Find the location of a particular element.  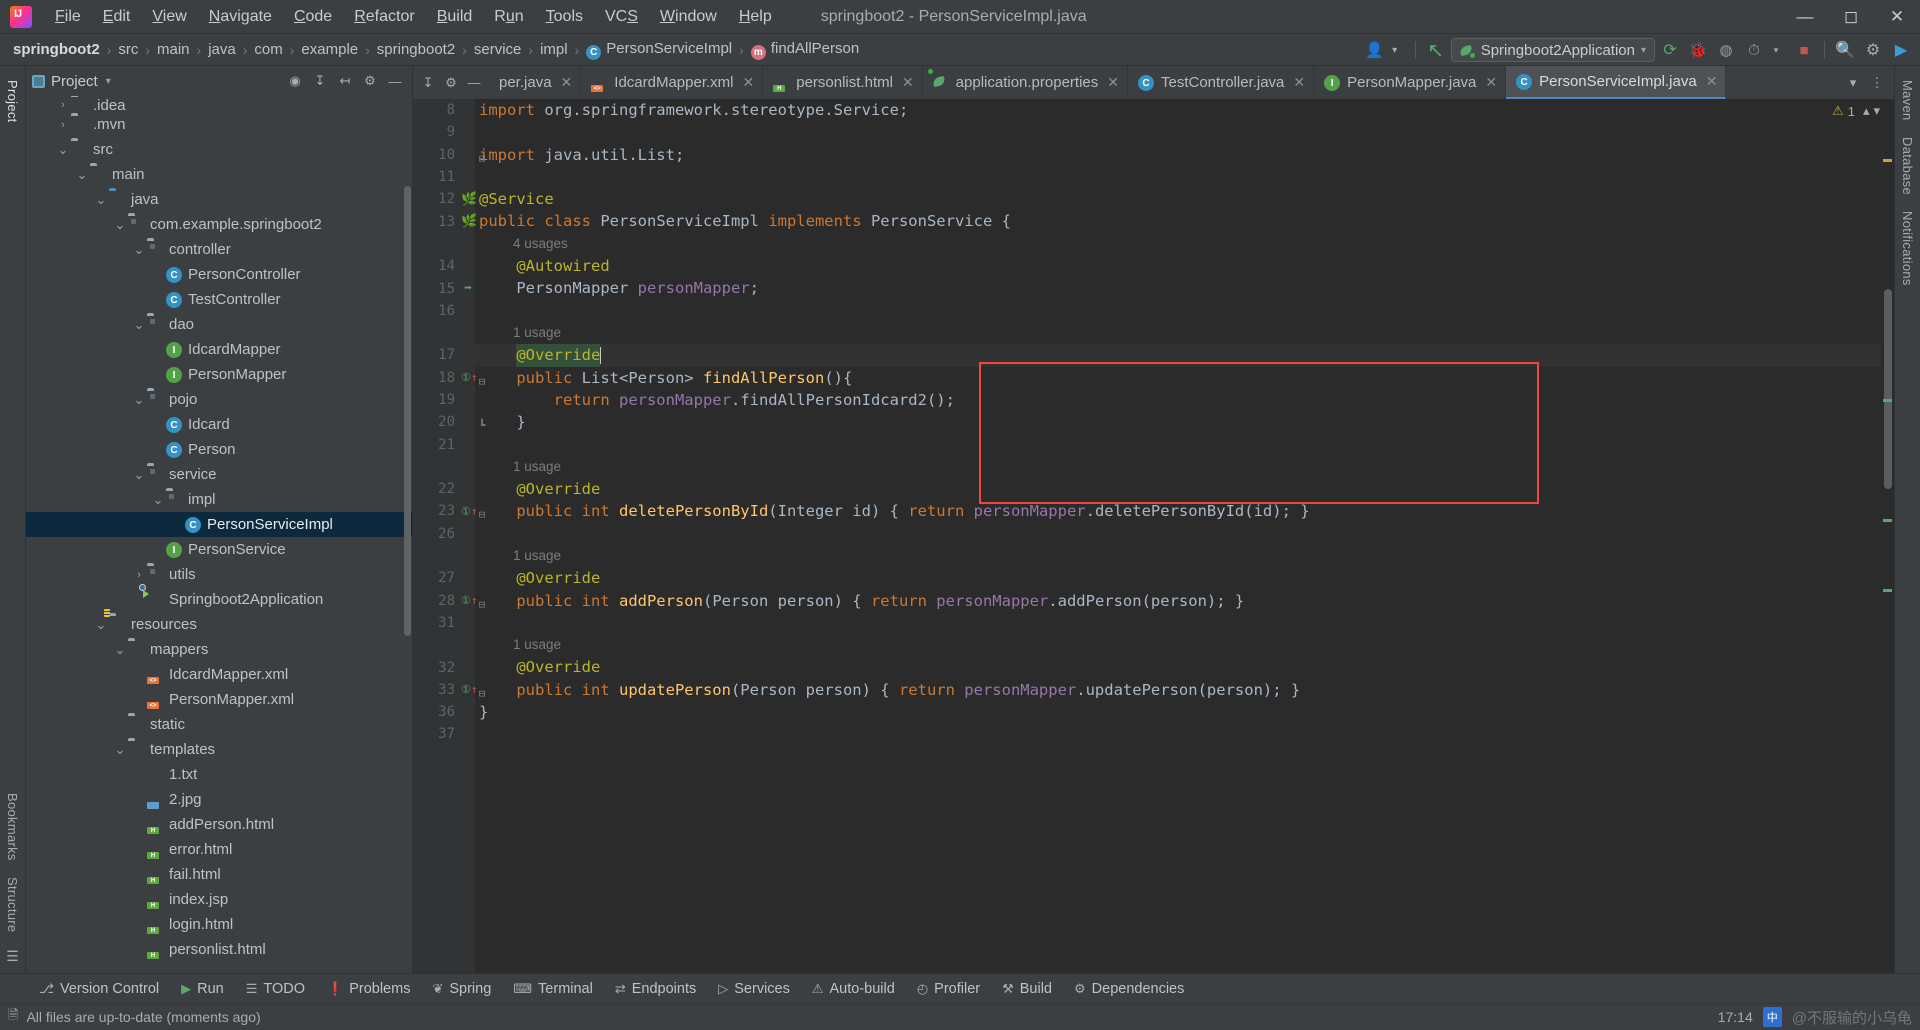

breadcrumb-example: example is located at coordinates (329, 49).